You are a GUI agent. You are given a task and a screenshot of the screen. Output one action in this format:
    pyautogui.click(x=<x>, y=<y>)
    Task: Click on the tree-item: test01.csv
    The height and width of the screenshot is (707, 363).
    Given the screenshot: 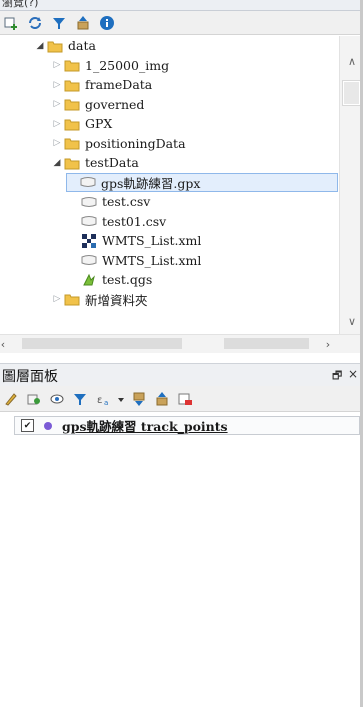 What is the action you would take?
    pyautogui.click(x=117, y=221)
    